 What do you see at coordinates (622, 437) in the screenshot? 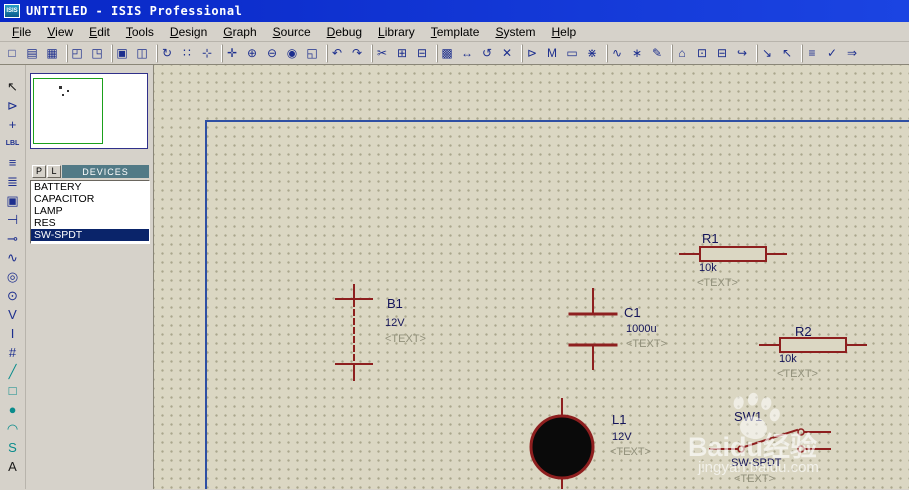
I see `lamp-value-label: 12V` at bounding box center [622, 437].